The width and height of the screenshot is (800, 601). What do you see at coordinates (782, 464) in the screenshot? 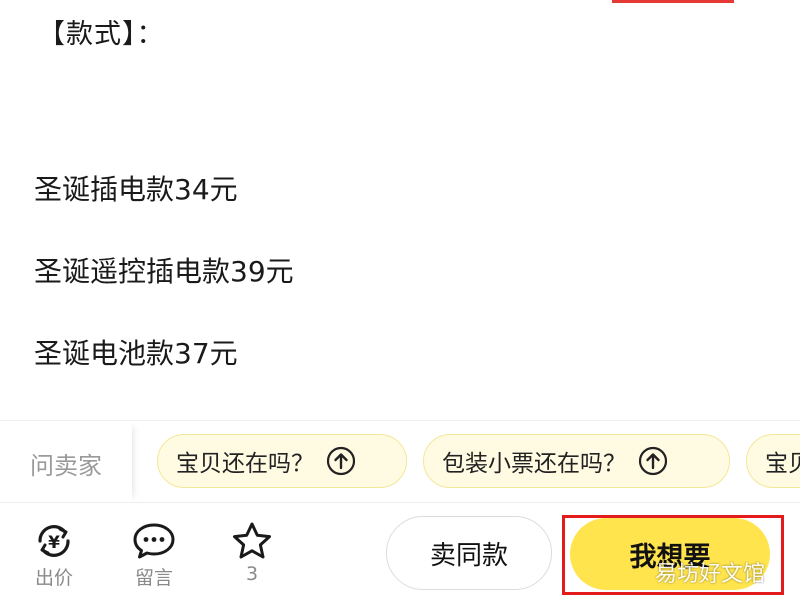
I see `chip-label: 宝贝` at bounding box center [782, 464].